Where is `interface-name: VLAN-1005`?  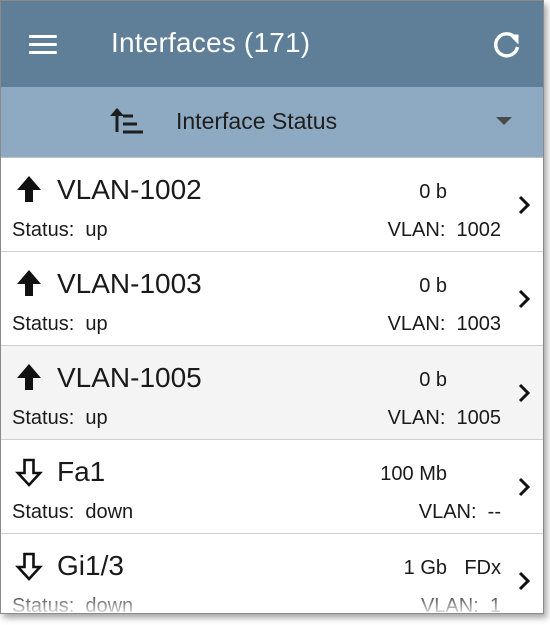
interface-name: VLAN-1005 is located at coordinates (129, 377).